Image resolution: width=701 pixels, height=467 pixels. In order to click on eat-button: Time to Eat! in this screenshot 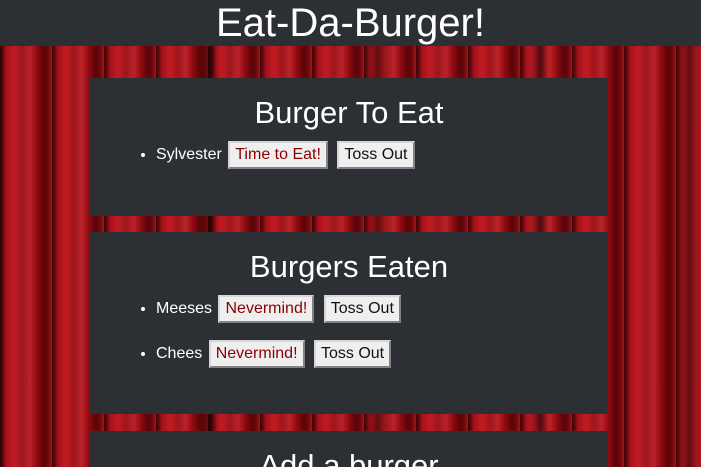, I will do `click(278, 155)`.